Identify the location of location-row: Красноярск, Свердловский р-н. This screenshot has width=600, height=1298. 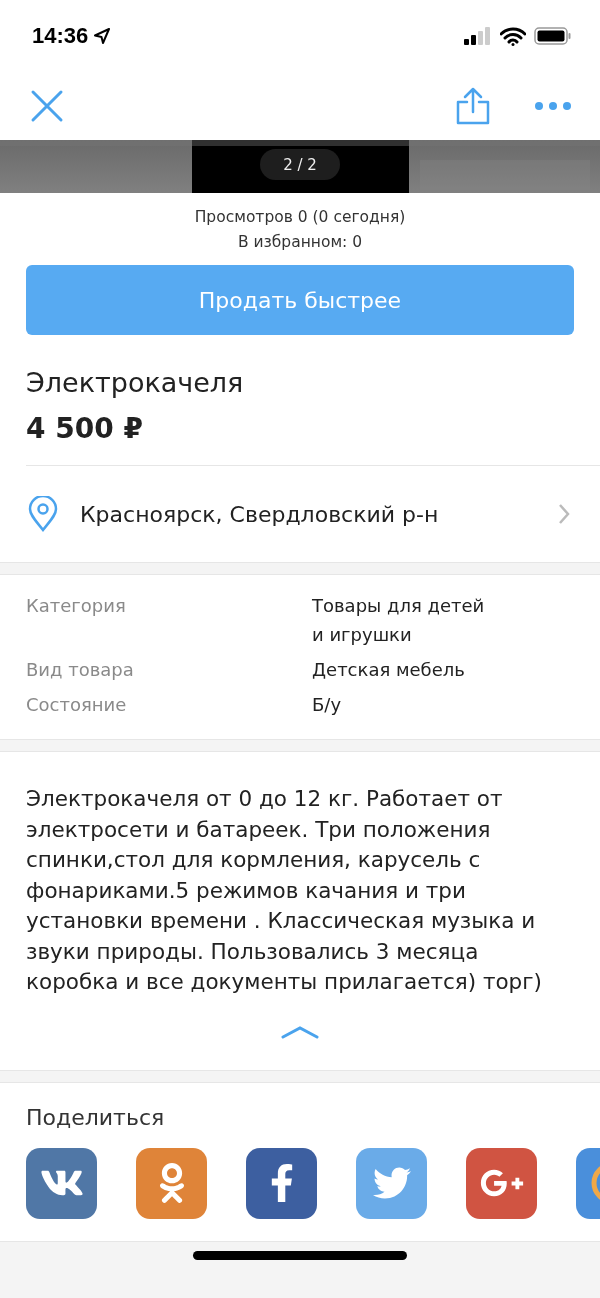
(300, 514).